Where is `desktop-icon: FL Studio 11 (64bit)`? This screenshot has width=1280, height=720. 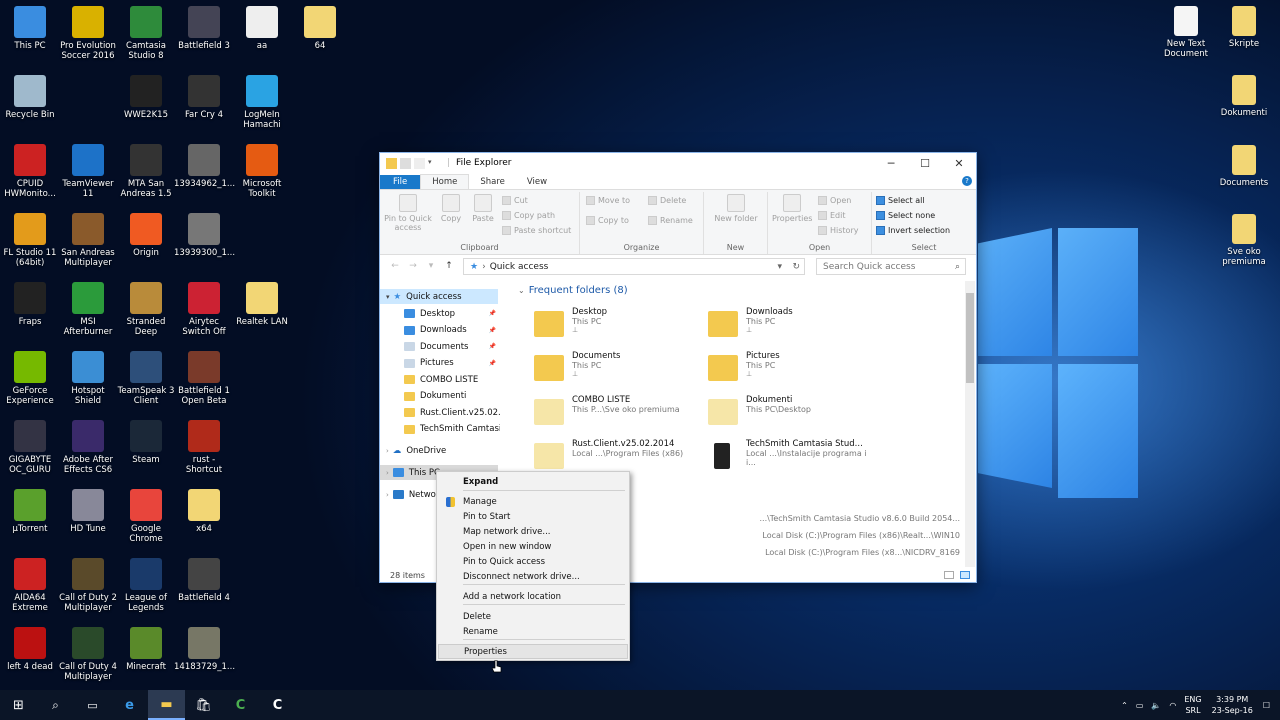 desktop-icon: FL Studio 11 (64bit) is located at coordinates (30, 240).